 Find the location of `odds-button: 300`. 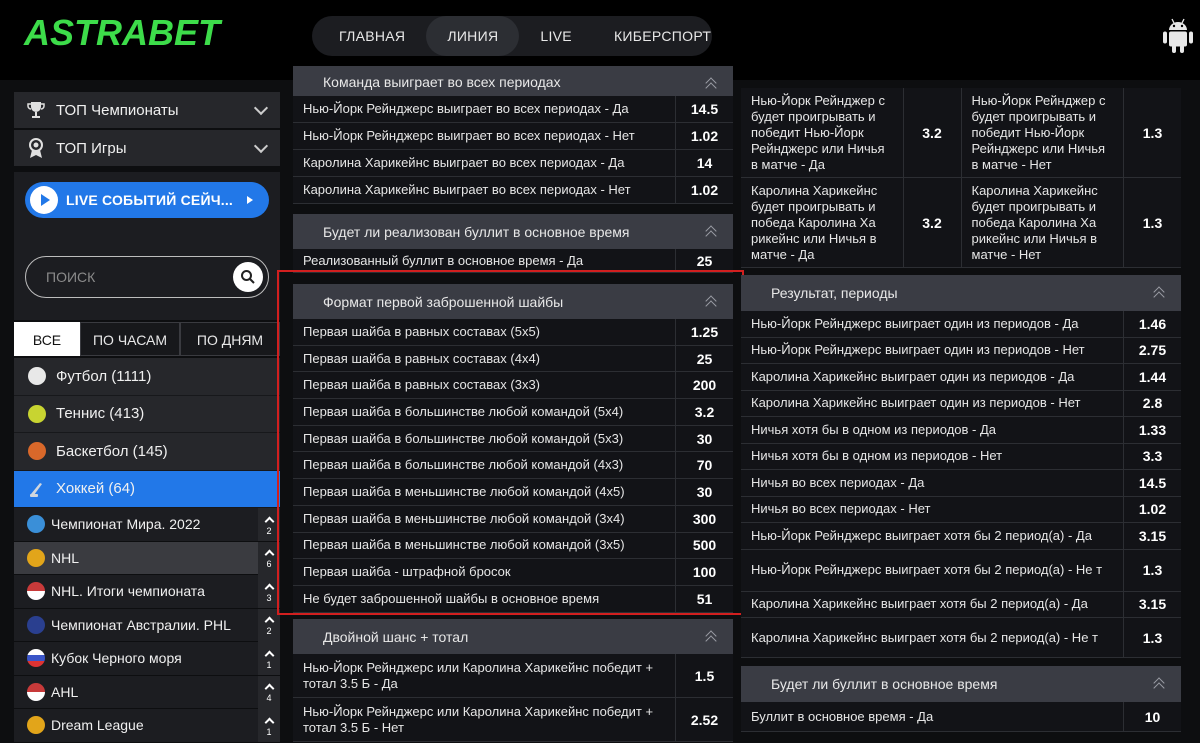

odds-button: 300 is located at coordinates (704, 518).